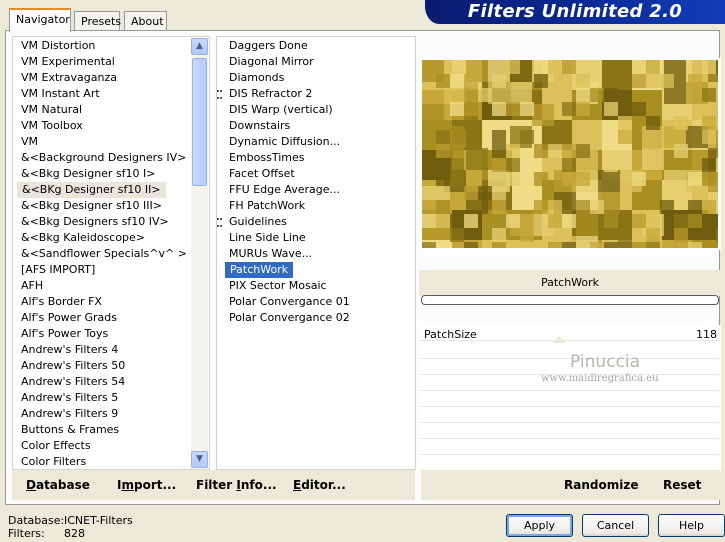 The image size is (725, 542). What do you see at coordinates (32, 285) in the screenshot?
I see `category-label: AFH` at bounding box center [32, 285].